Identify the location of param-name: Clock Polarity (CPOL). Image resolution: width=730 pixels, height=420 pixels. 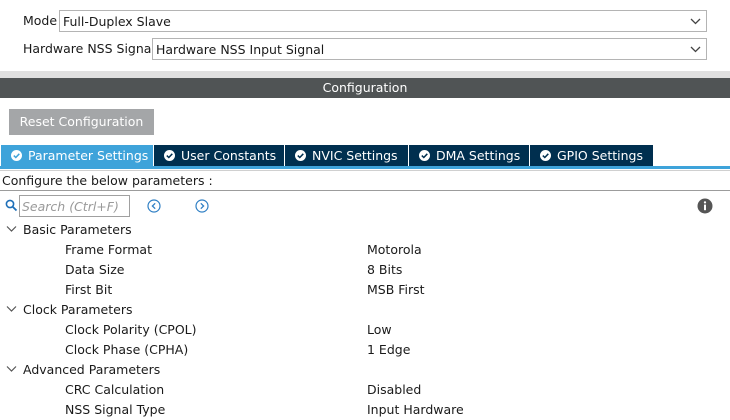
(131, 329).